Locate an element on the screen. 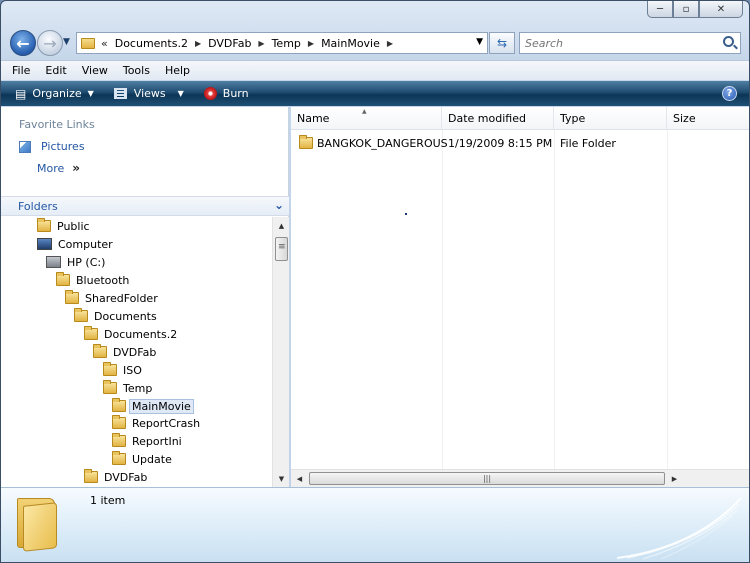 The width and height of the screenshot is (750, 563). column-size: Size is located at coordinates (708, 118).